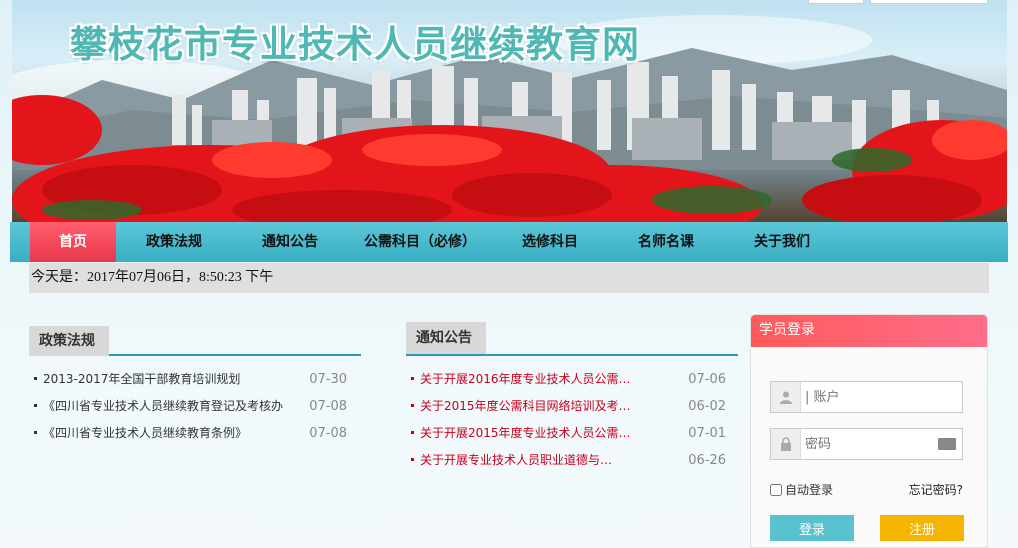  I want to click on top-links, so click(898, 2).